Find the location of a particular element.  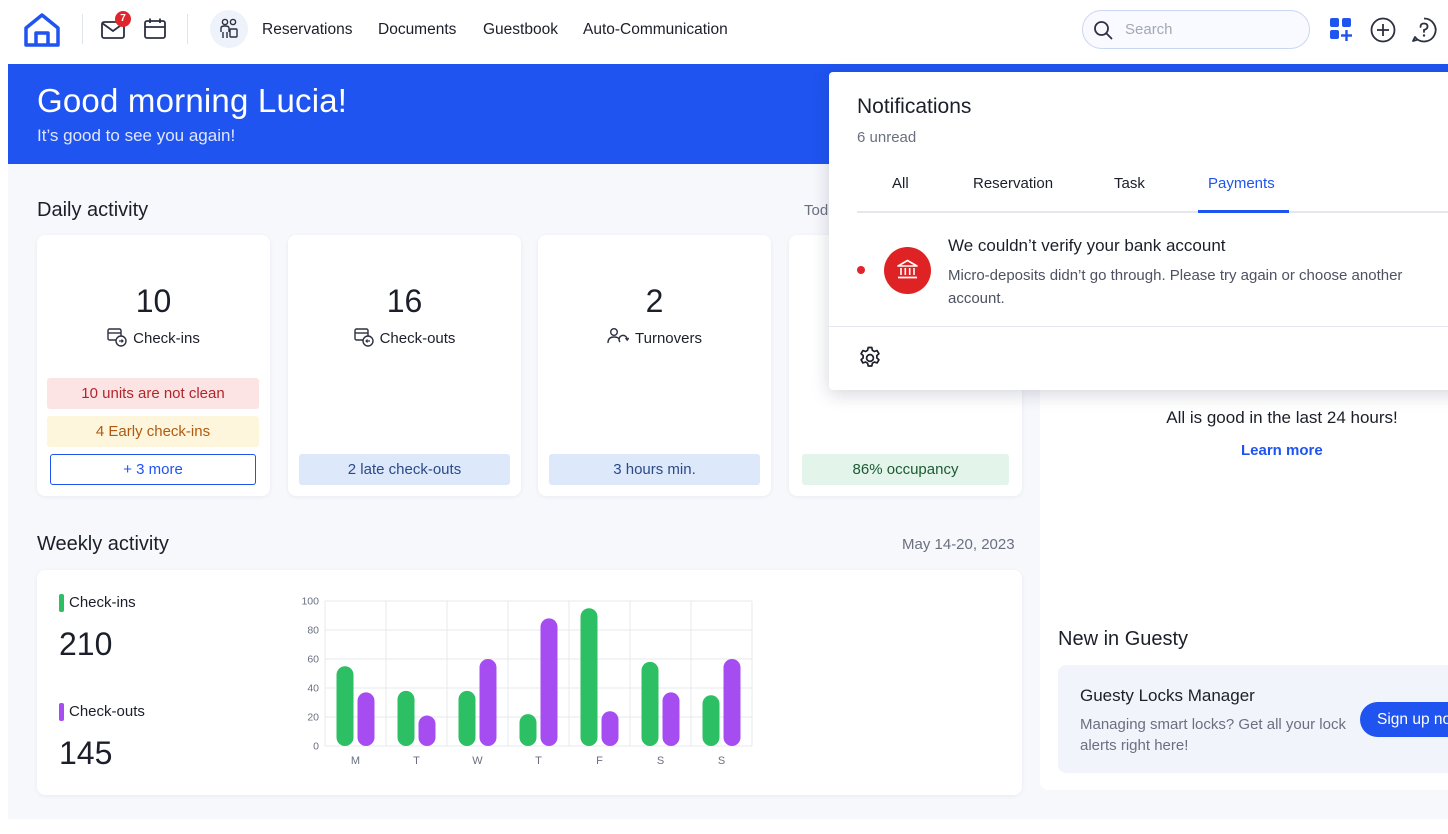

y-tick-label: 100 is located at coordinates (310, 602).